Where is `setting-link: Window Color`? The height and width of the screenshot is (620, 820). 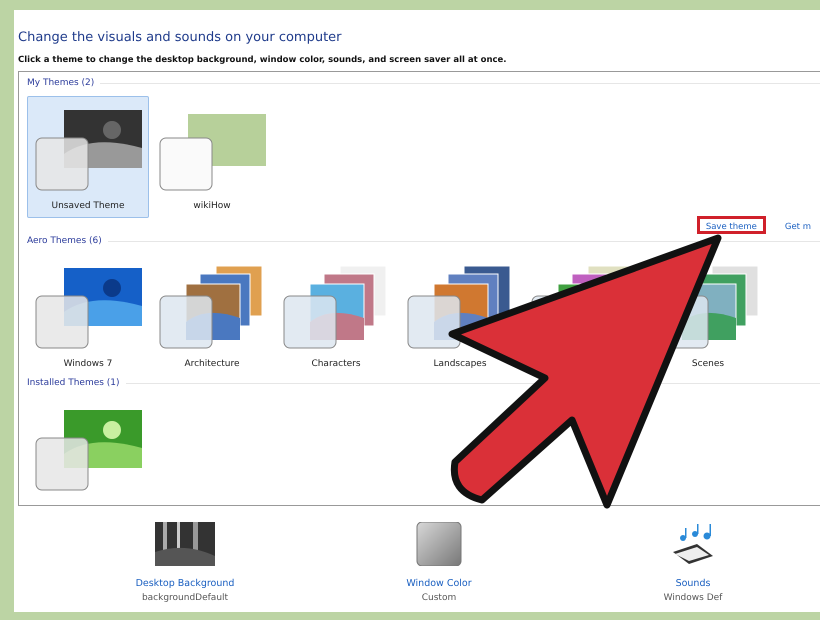
setting-link: Window Color is located at coordinates (439, 583).